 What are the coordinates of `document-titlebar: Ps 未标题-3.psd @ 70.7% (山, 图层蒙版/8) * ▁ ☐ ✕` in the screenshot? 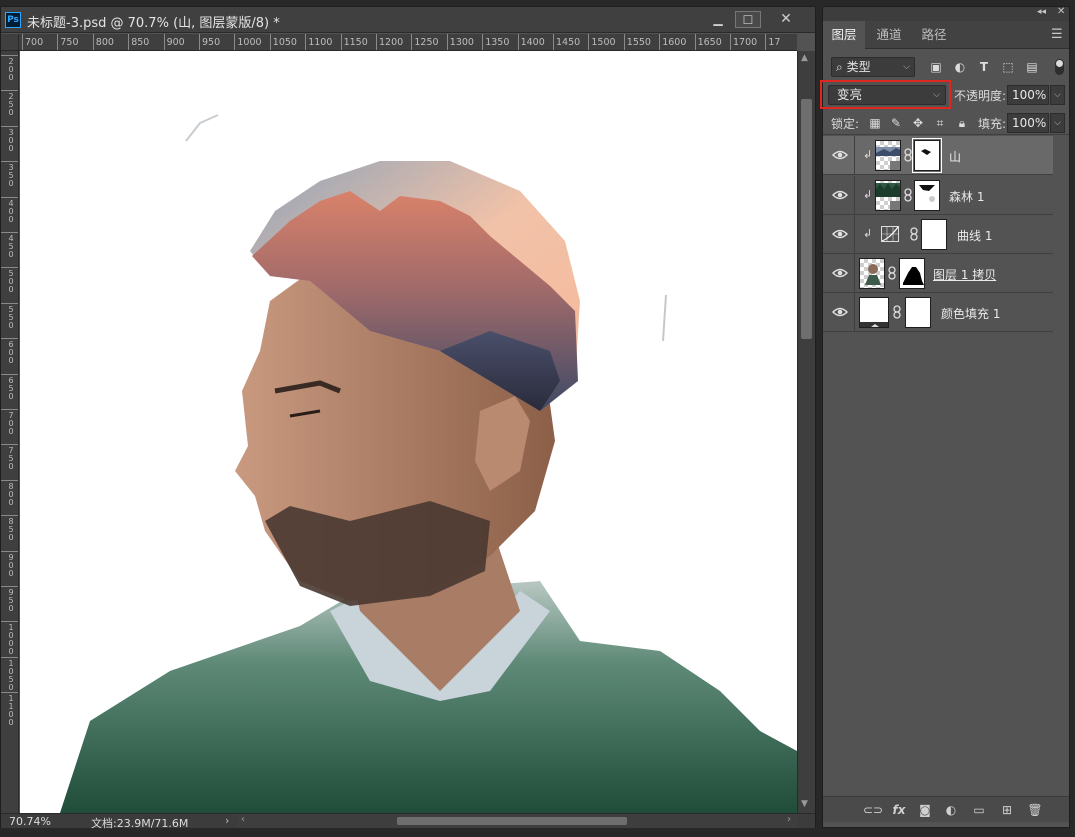 It's located at (408, 20).